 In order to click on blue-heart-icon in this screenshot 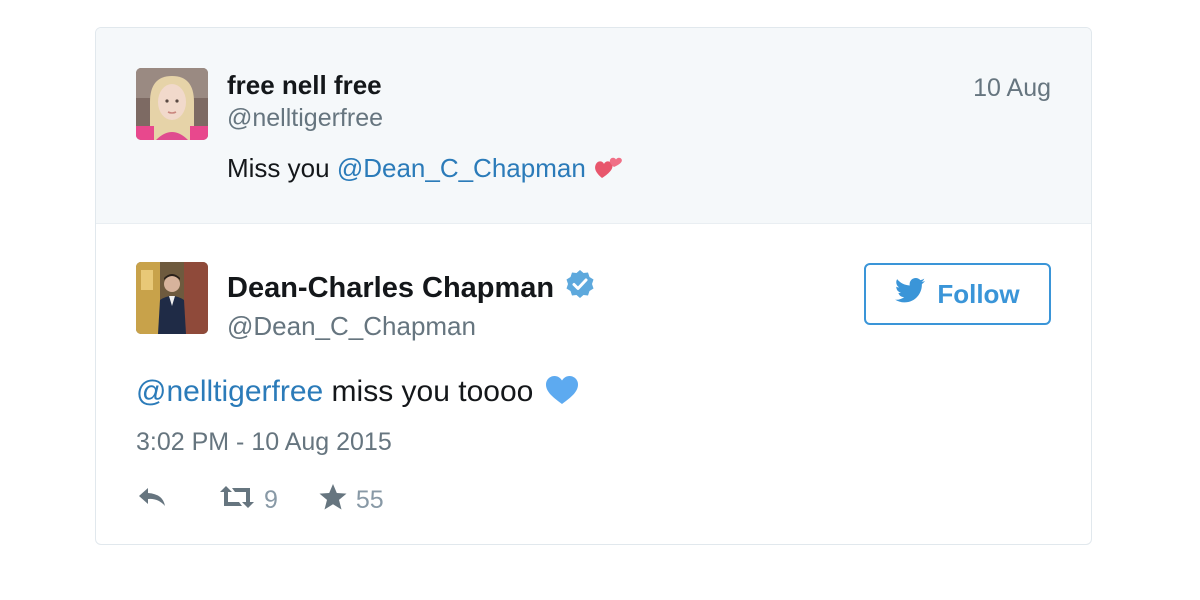, I will do `click(562, 394)`.